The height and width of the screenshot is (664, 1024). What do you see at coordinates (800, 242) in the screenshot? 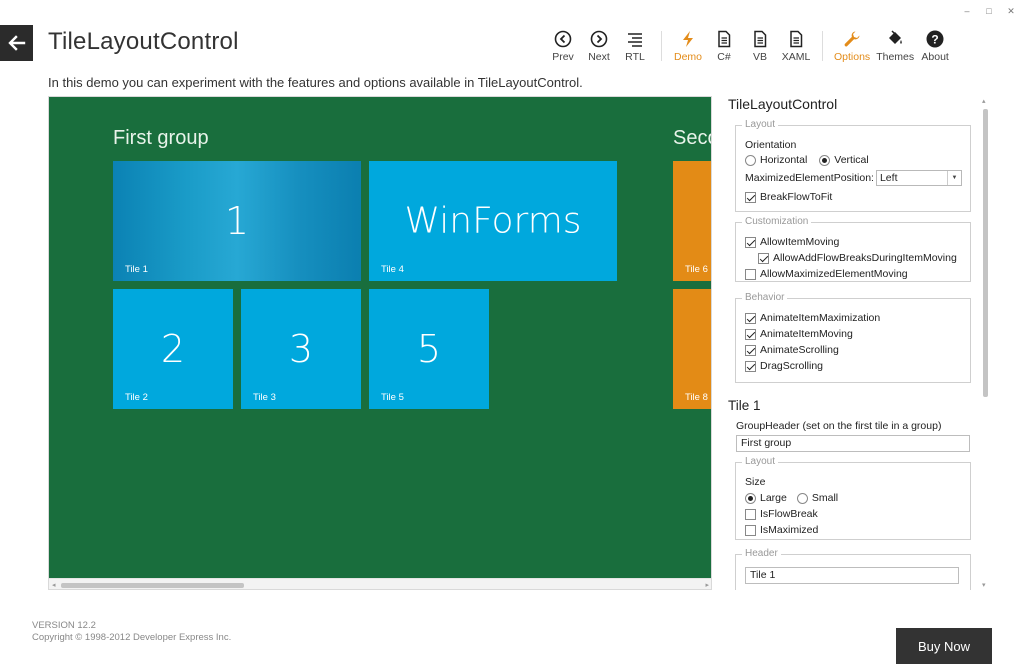
I see `allow-item-moving-label: AllowItemMoving` at bounding box center [800, 242].